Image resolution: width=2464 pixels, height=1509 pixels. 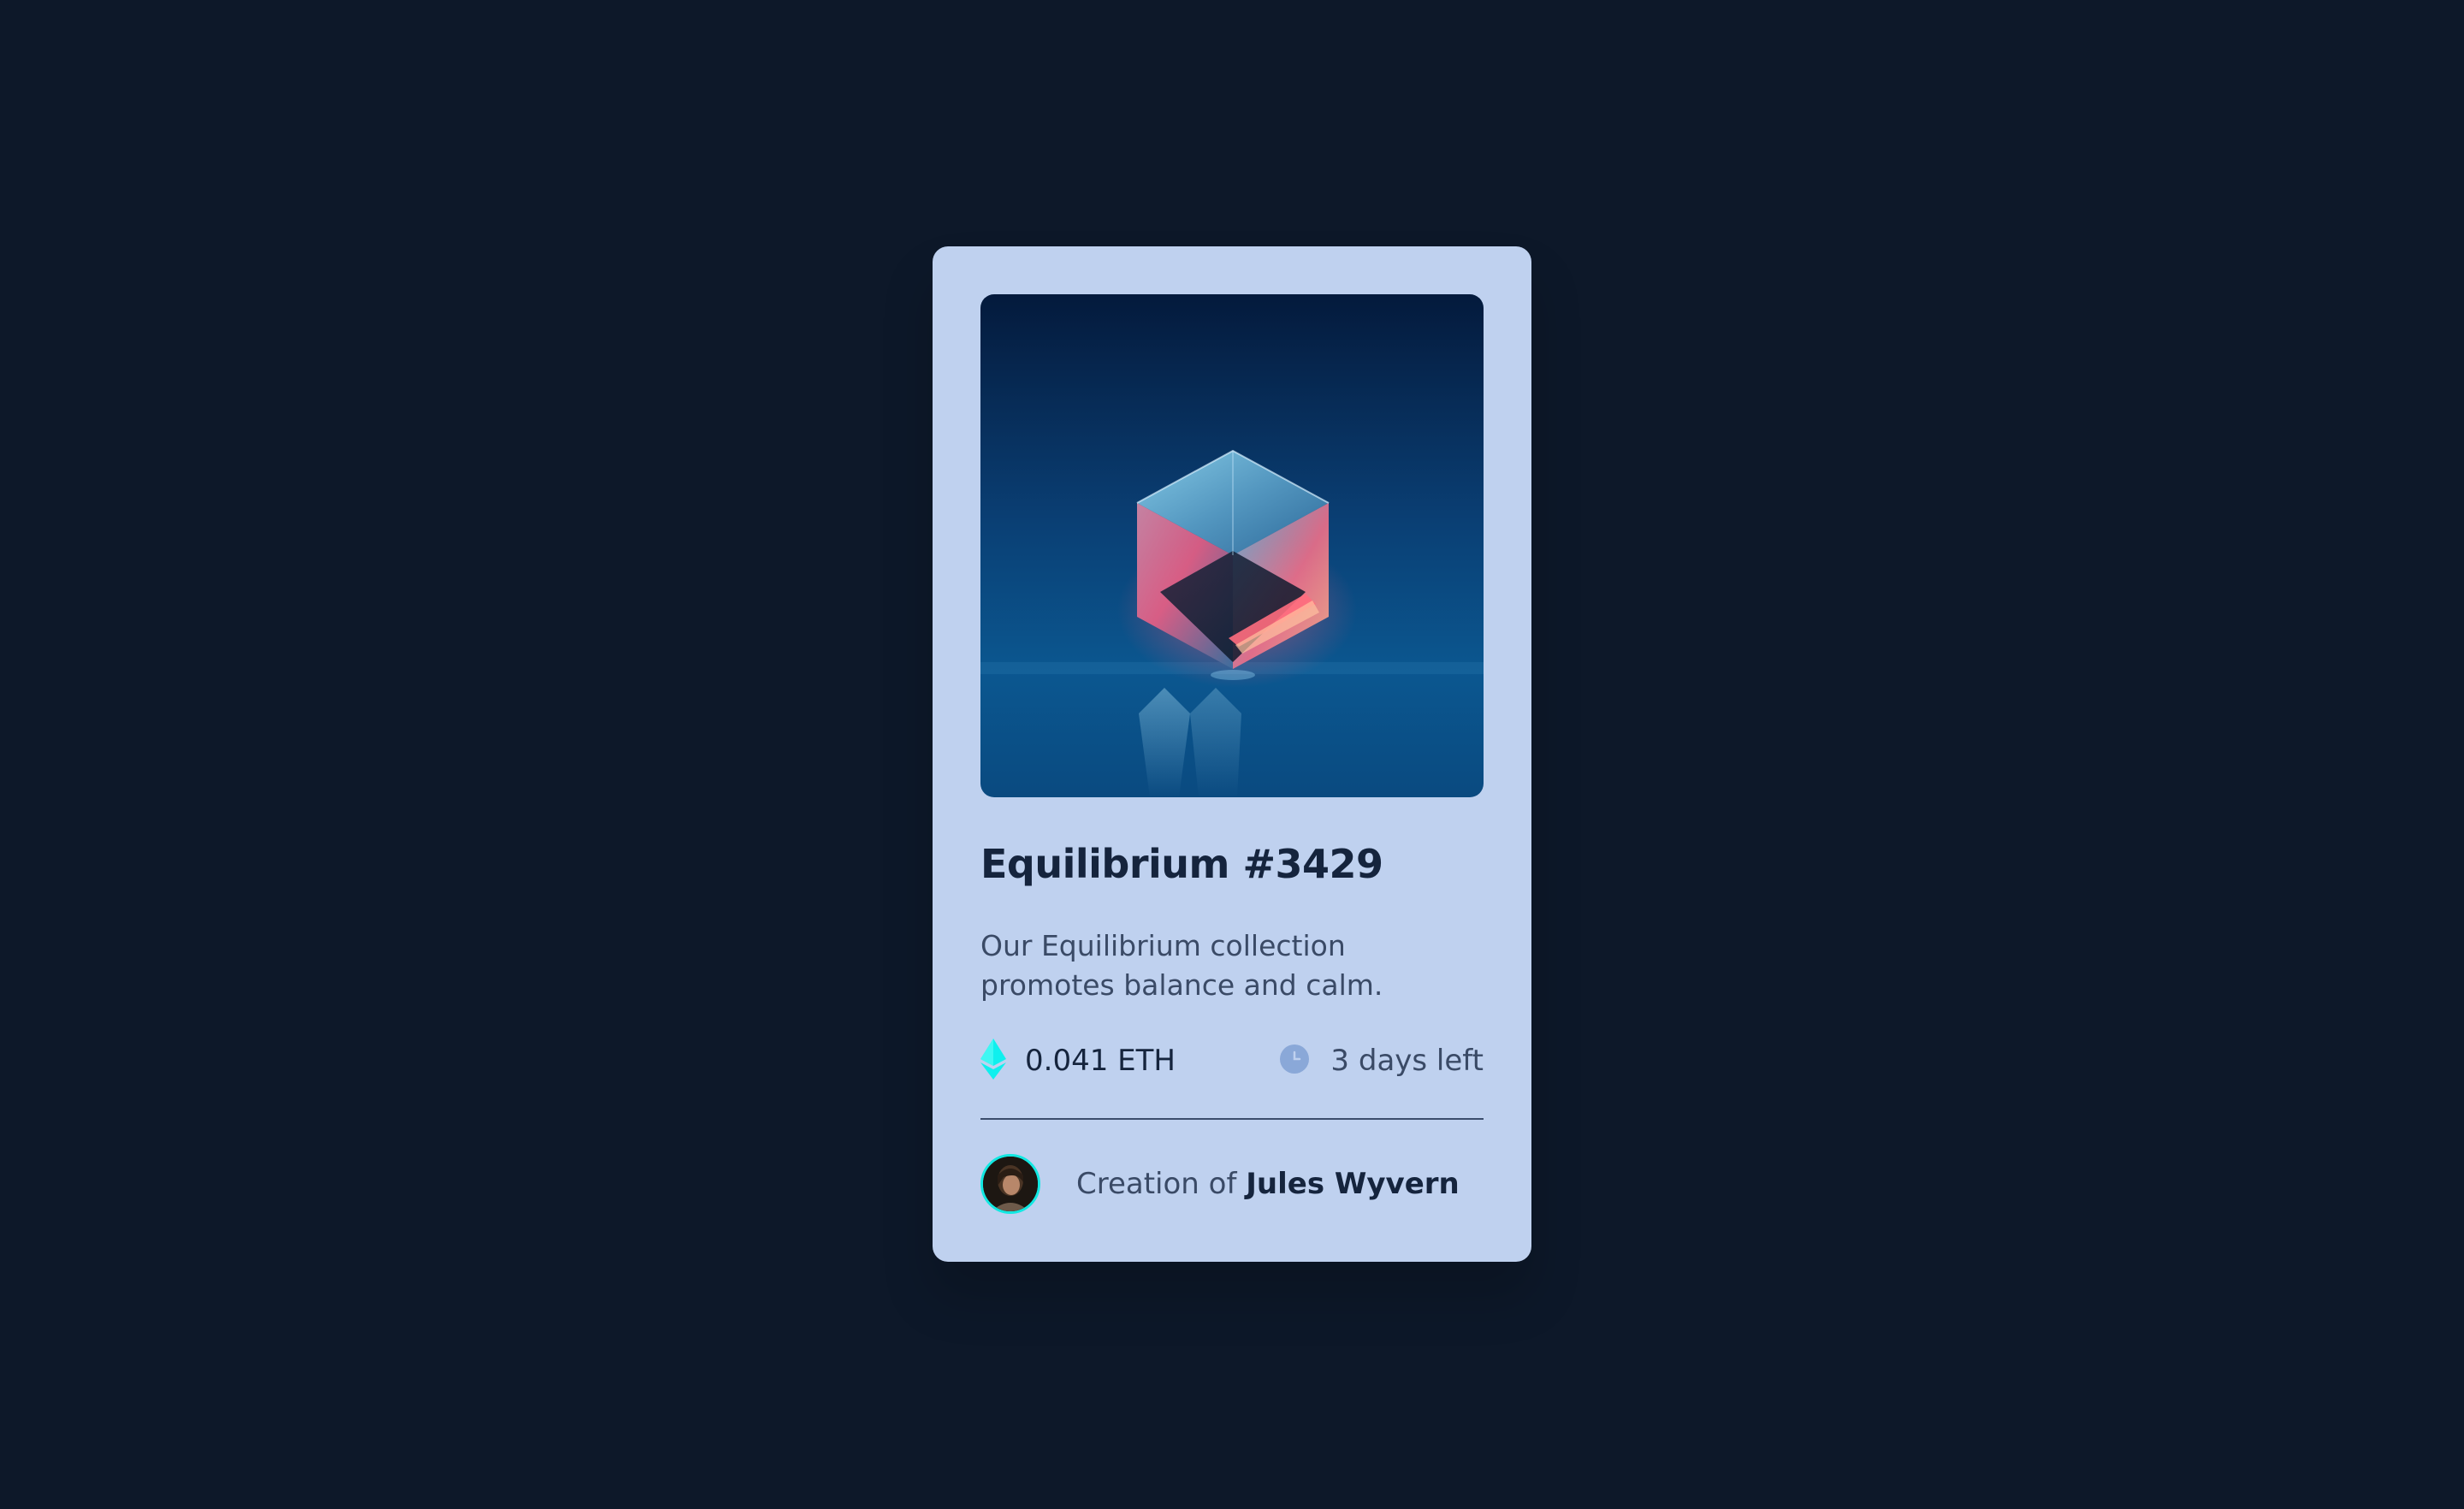 I want to click on time-left: 3 days left, so click(x=1381, y=1061).